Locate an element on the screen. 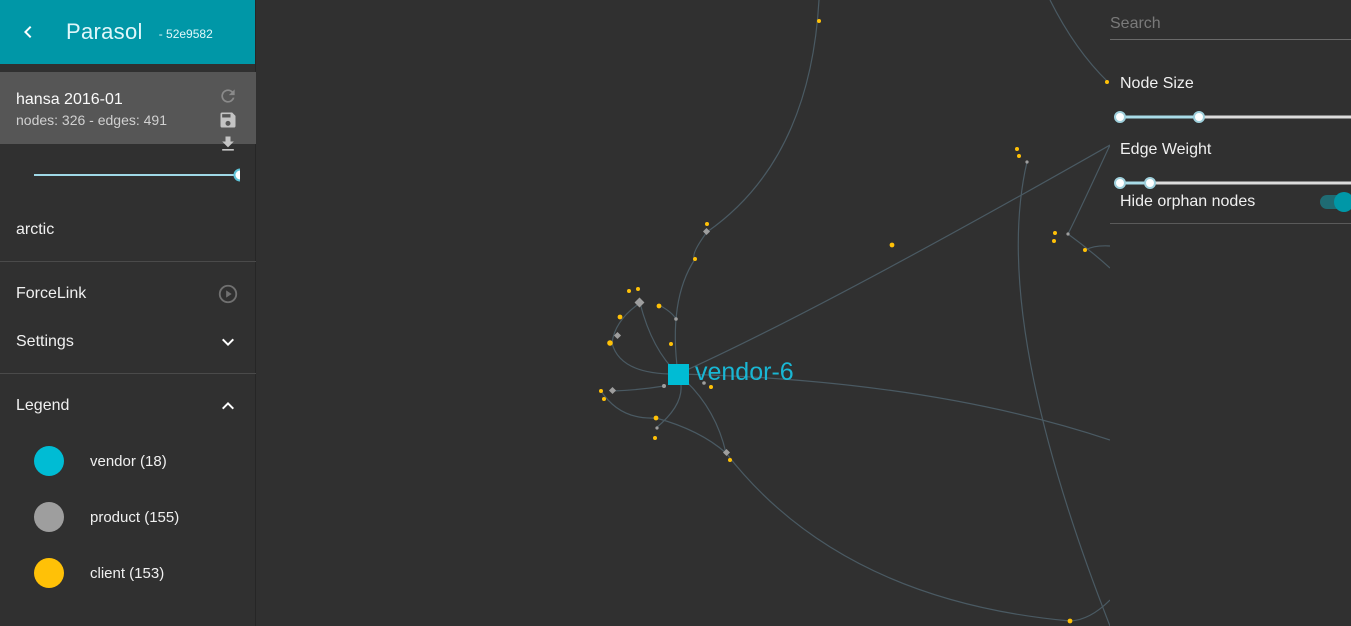 The height and width of the screenshot is (626, 1351). legend-label: Legend is located at coordinates (43, 405).